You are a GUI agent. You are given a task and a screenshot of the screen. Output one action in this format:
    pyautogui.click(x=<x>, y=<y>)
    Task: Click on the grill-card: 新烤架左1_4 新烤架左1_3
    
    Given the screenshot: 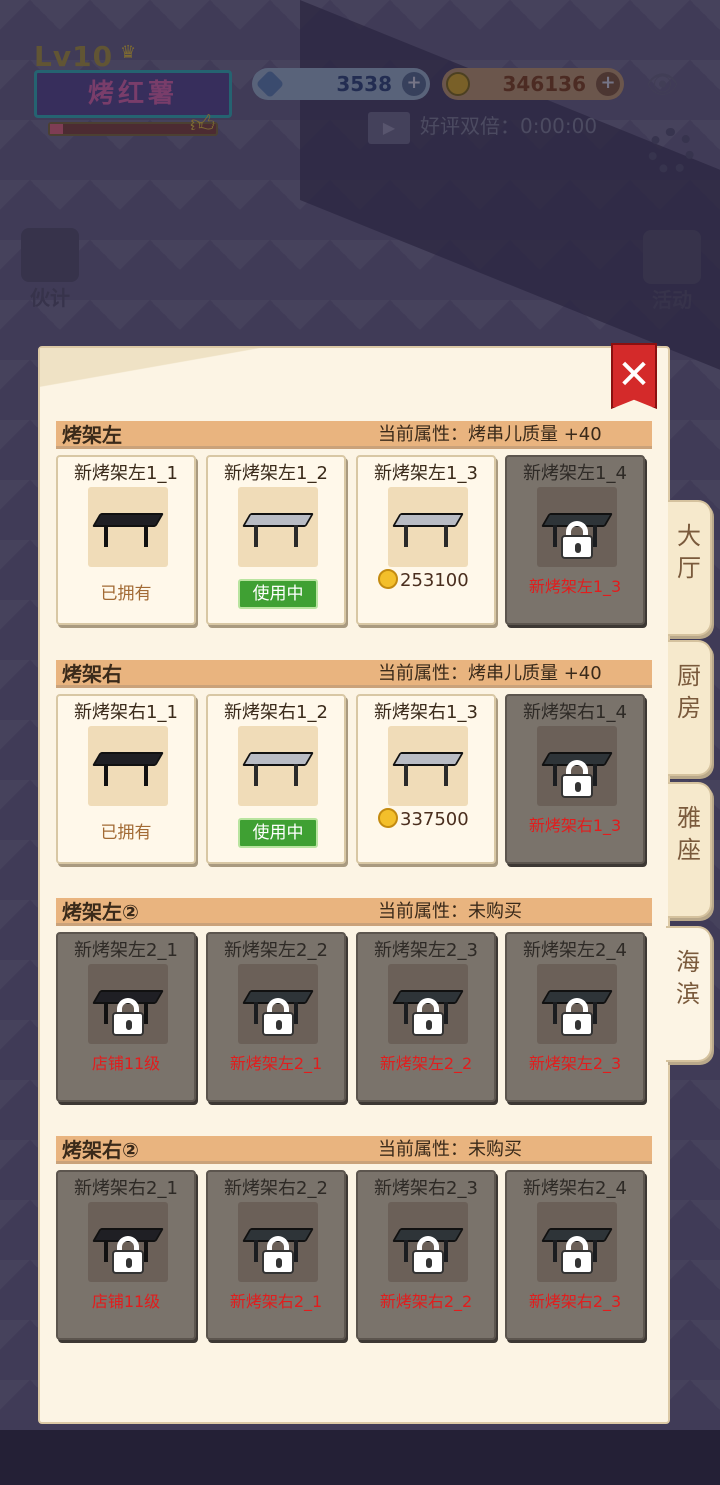 What is the action you would take?
    pyautogui.click(x=575, y=540)
    